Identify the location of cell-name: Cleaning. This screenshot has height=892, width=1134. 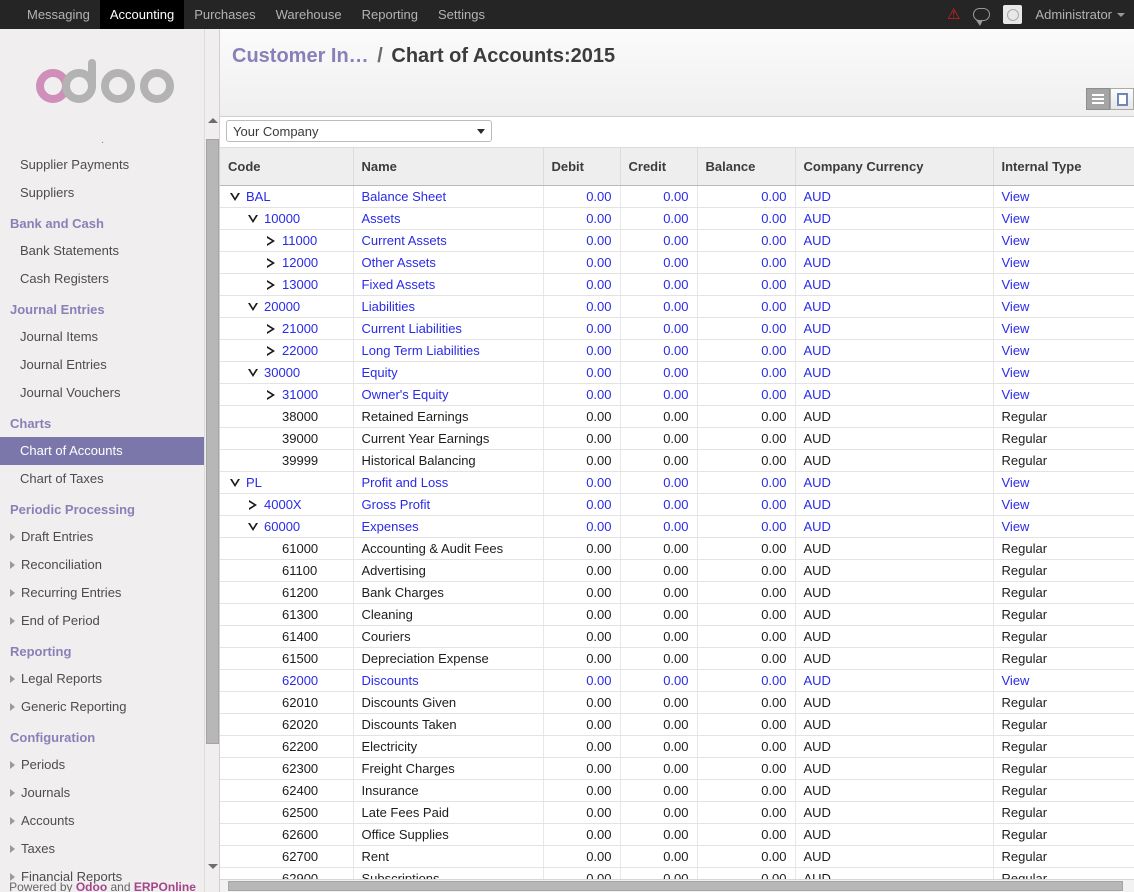
(448, 614).